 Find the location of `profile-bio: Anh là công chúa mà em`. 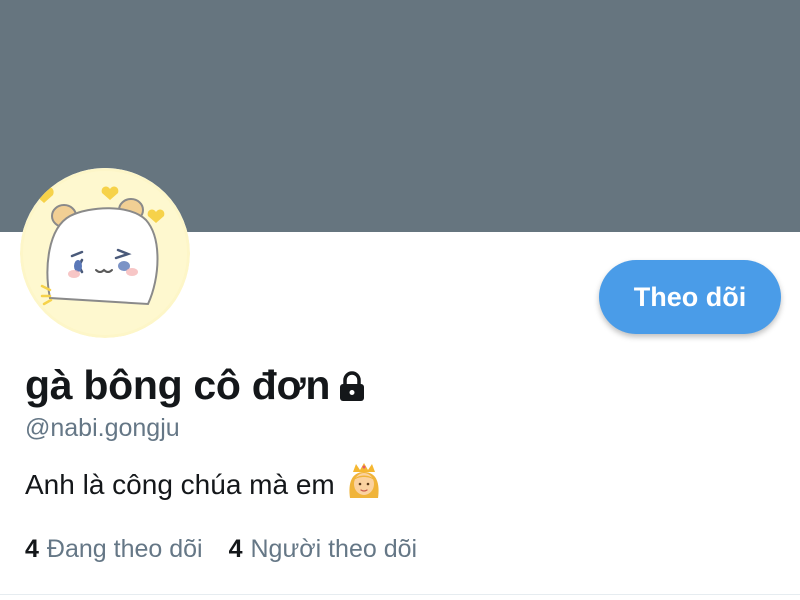

profile-bio: Anh là công chúa mà em is located at coordinates (203, 484).